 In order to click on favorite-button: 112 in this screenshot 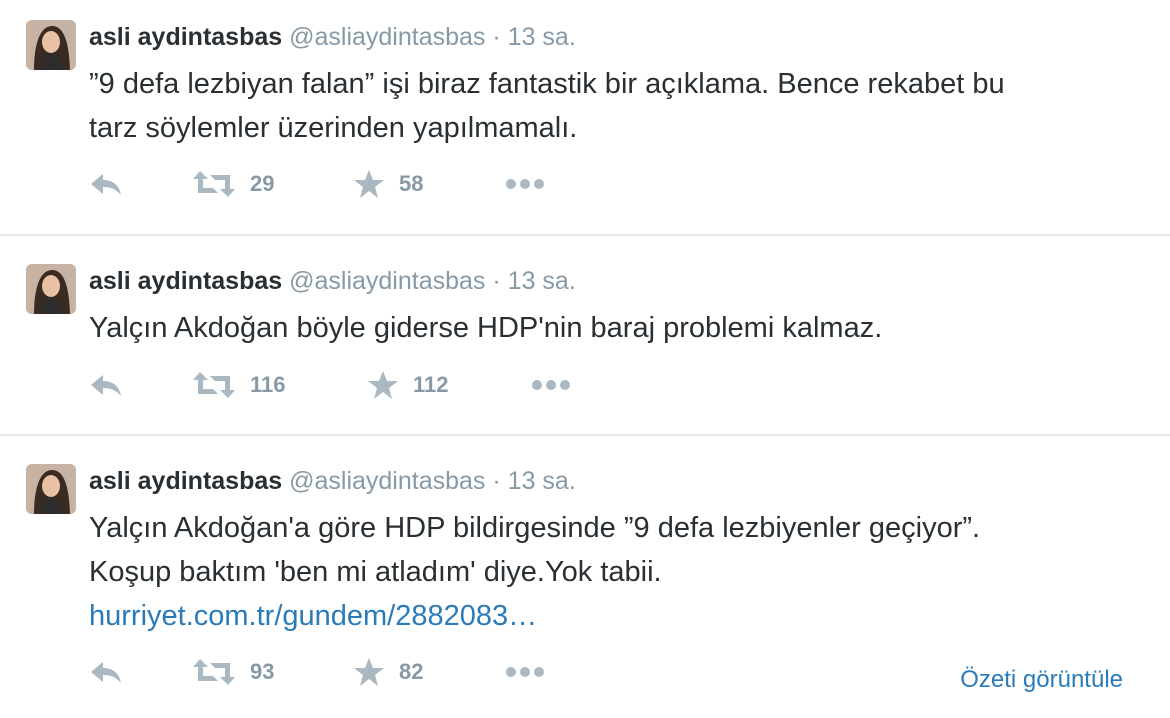, I will do `click(408, 385)`.